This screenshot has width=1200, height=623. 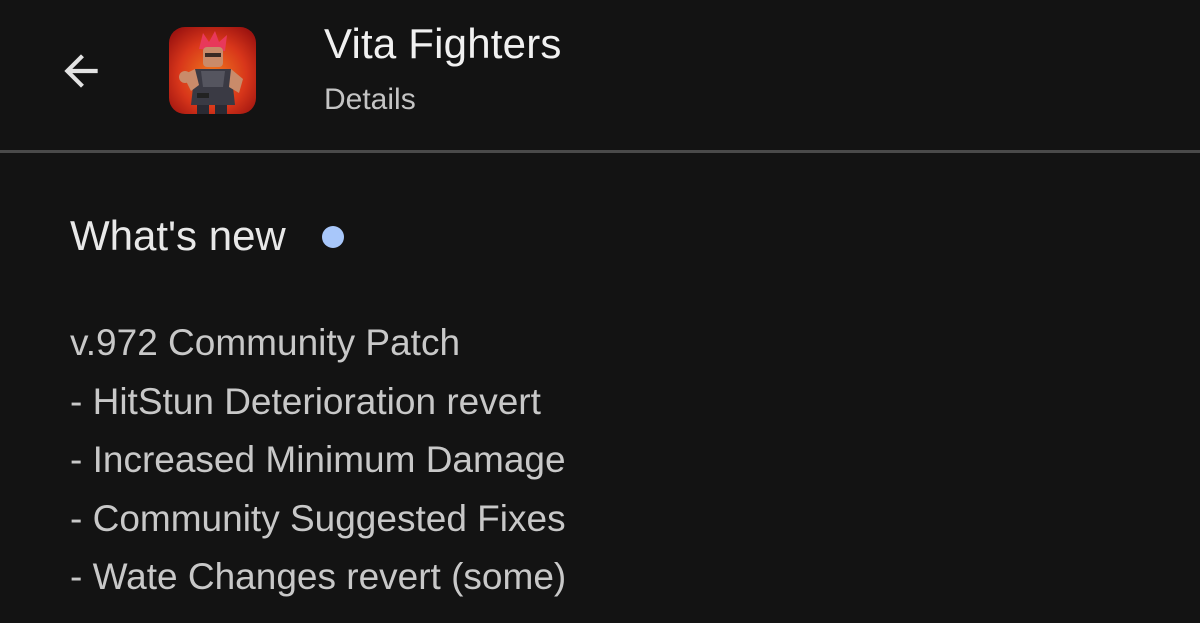 What do you see at coordinates (318, 518) in the screenshot?
I see `release-note-line: - Community Suggested Fixes` at bounding box center [318, 518].